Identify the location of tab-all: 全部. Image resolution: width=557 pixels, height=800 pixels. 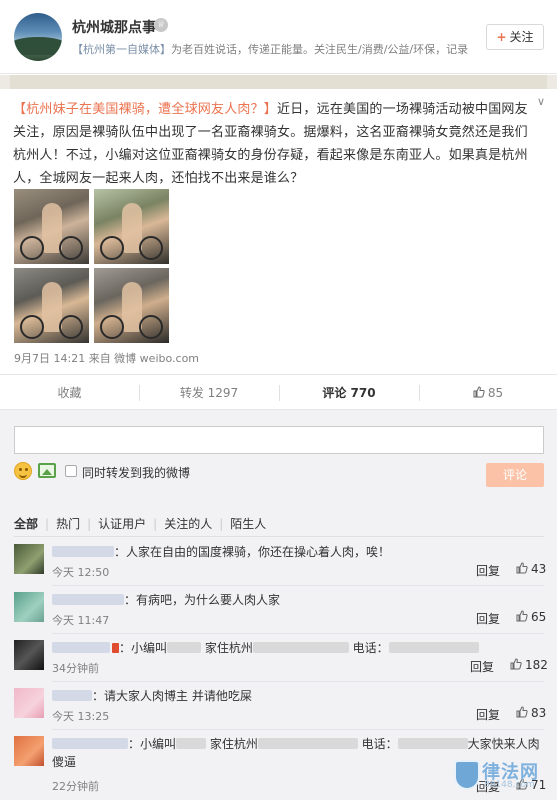
(26, 524).